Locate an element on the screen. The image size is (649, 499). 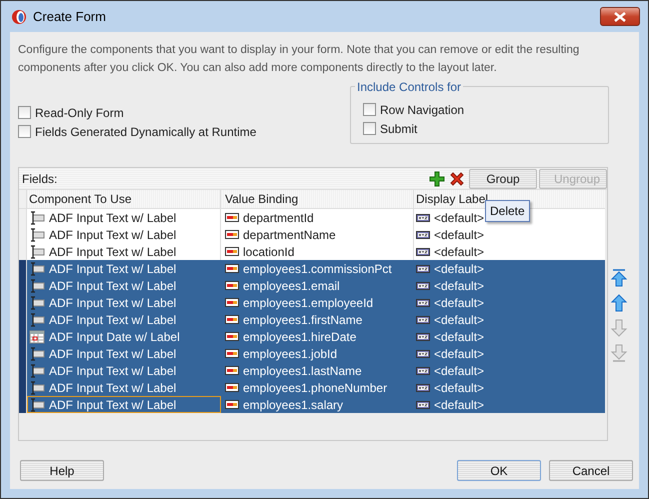
table-cell-text: employees1.employeeId is located at coordinates (308, 303).